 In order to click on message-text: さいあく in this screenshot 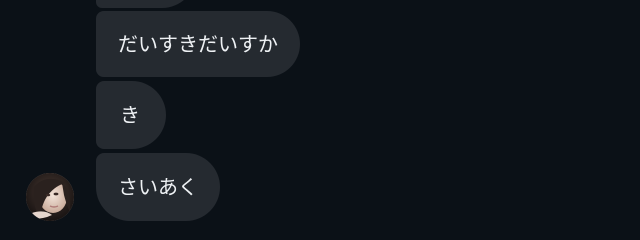, I will do `click(158, 187)`.